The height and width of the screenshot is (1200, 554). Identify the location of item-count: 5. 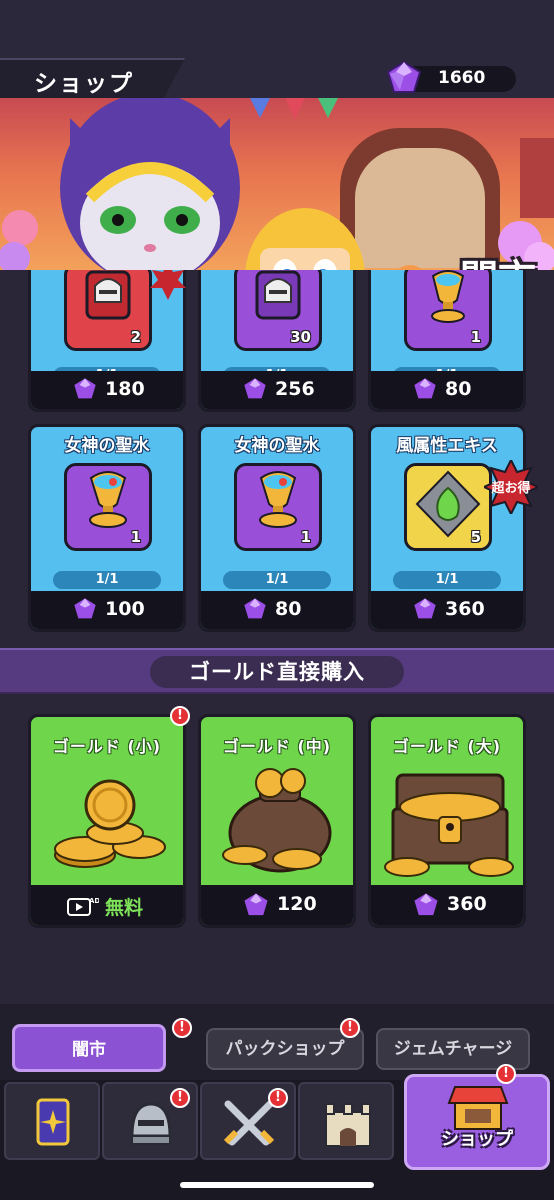
(475, 537).